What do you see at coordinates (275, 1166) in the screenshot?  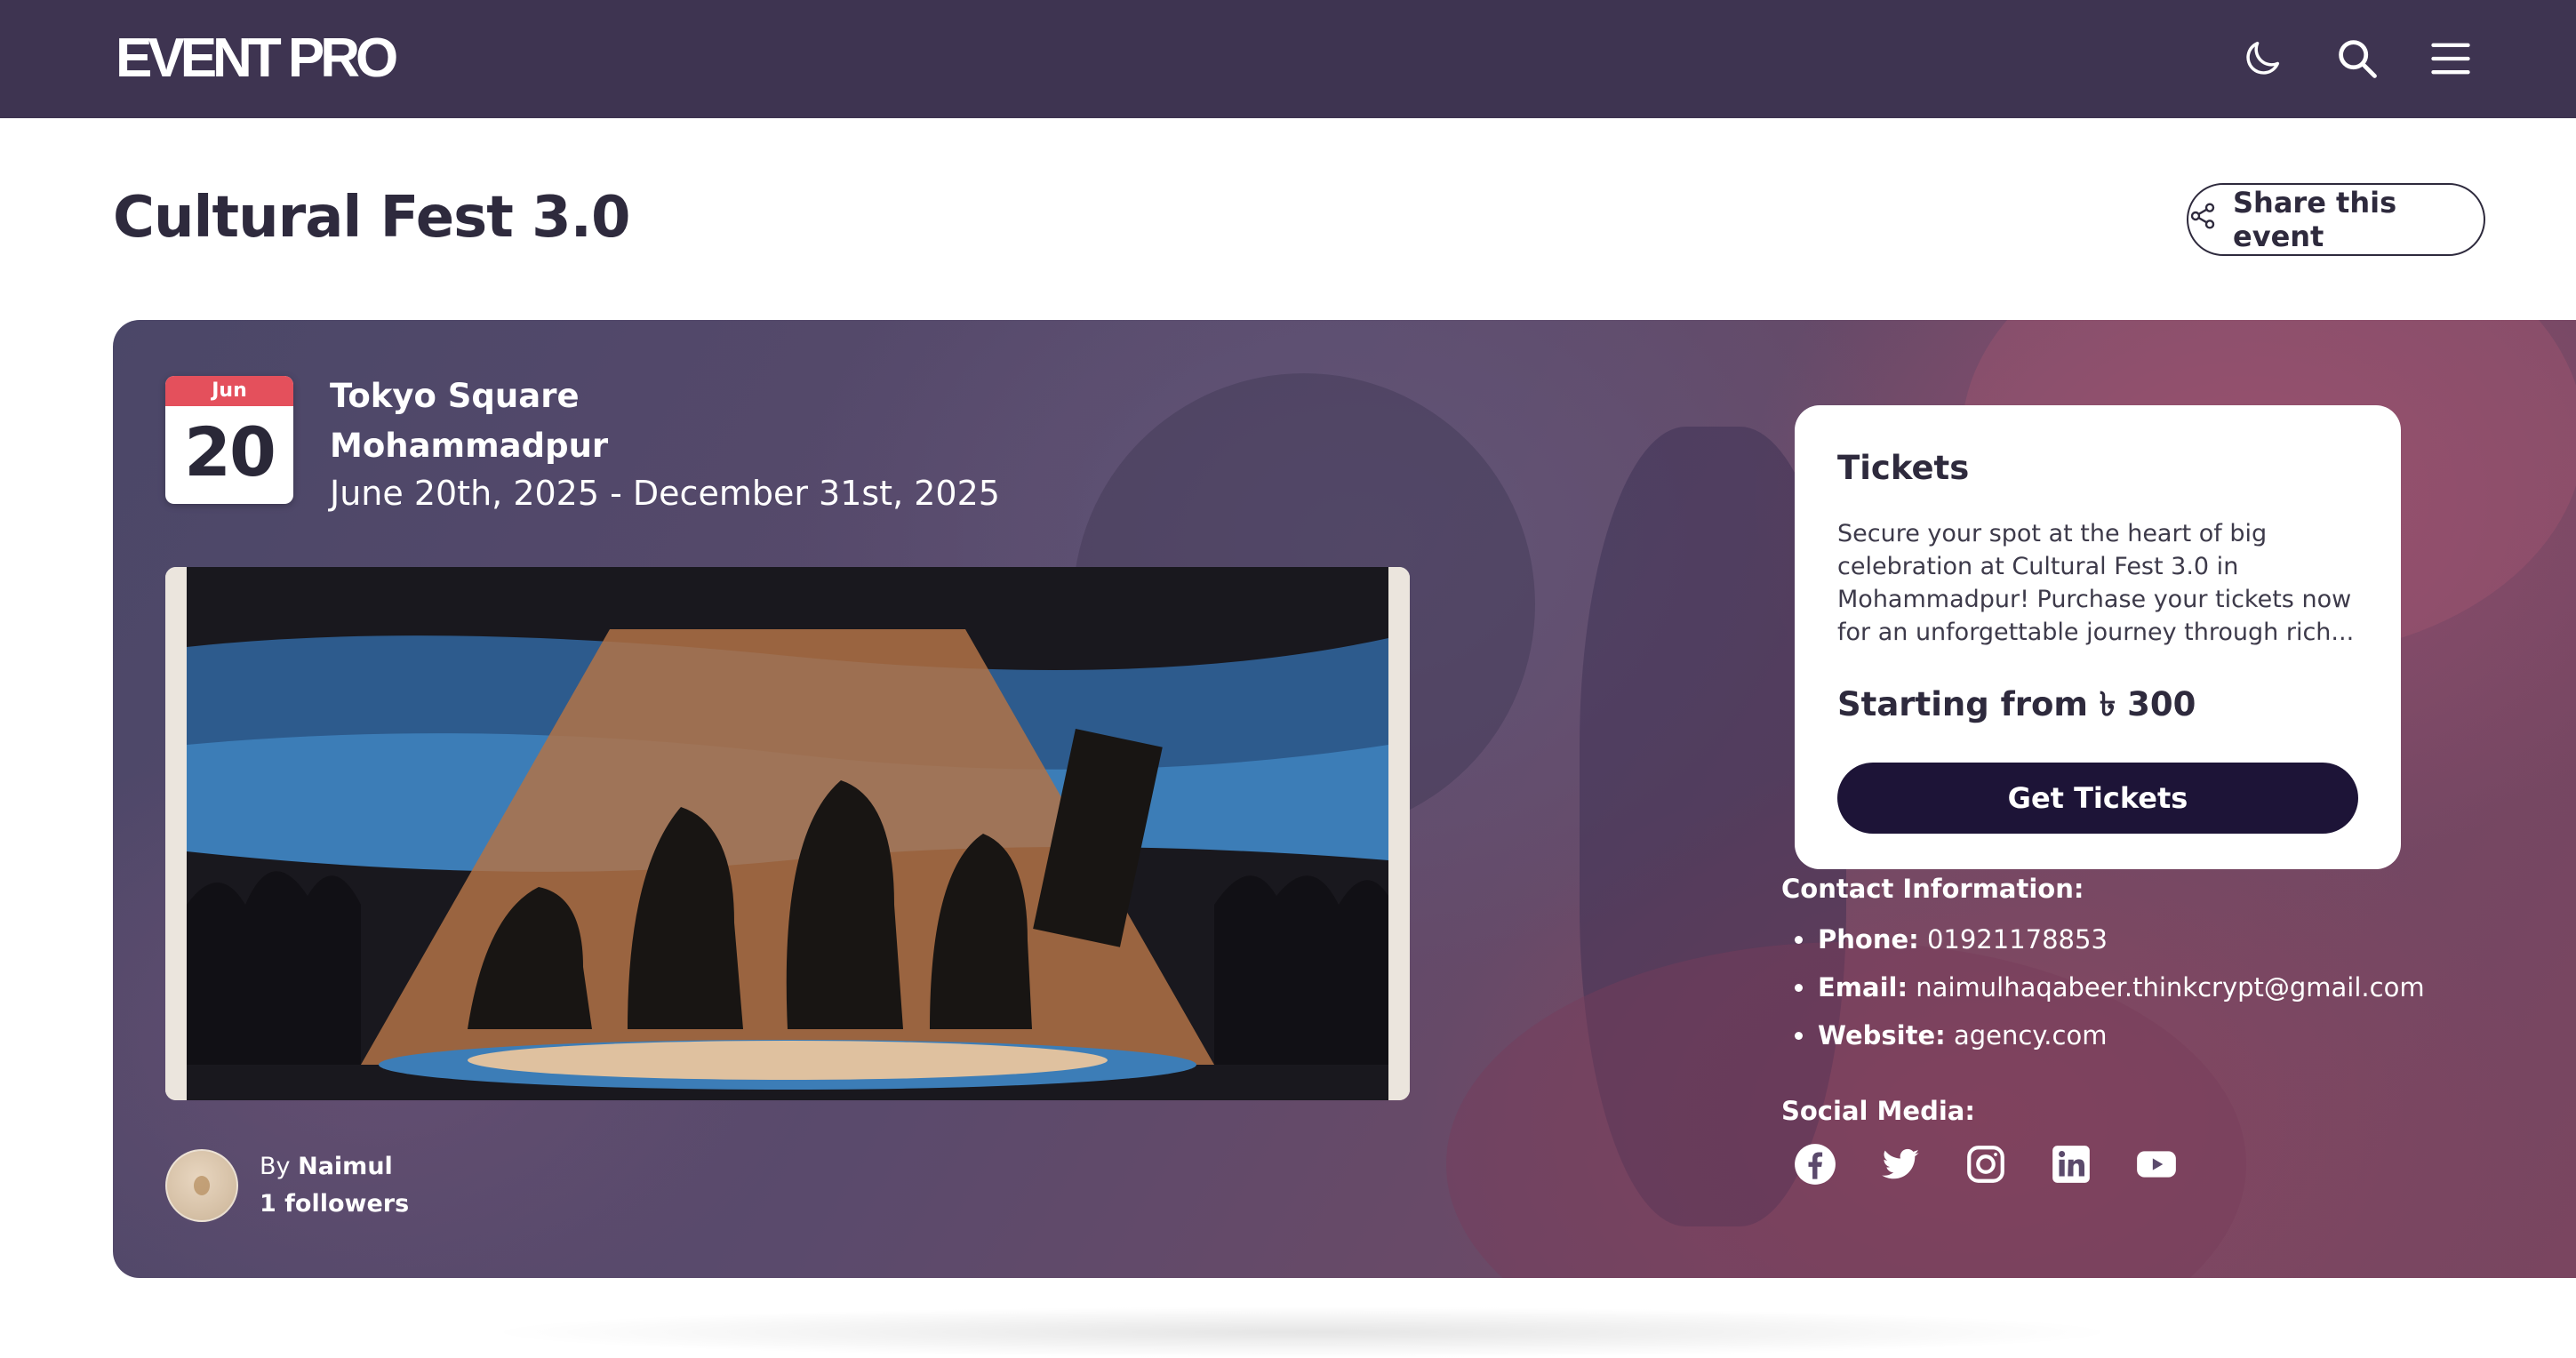 I see `organizer-by-prefix: By` at bounding box center [275, 1166].